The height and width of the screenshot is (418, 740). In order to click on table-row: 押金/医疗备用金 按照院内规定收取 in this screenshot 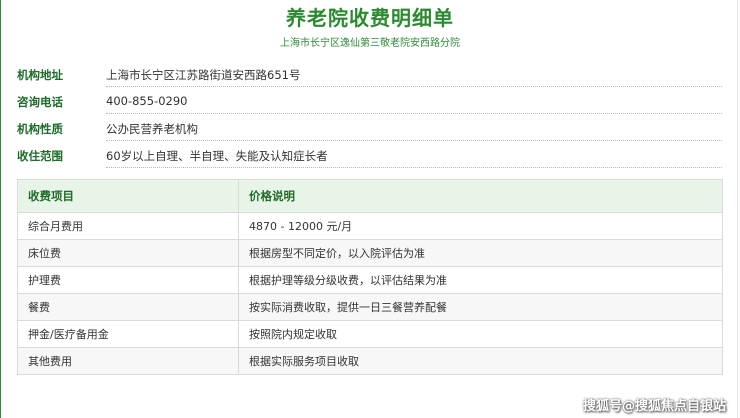, I will do `click(370, 334)`.